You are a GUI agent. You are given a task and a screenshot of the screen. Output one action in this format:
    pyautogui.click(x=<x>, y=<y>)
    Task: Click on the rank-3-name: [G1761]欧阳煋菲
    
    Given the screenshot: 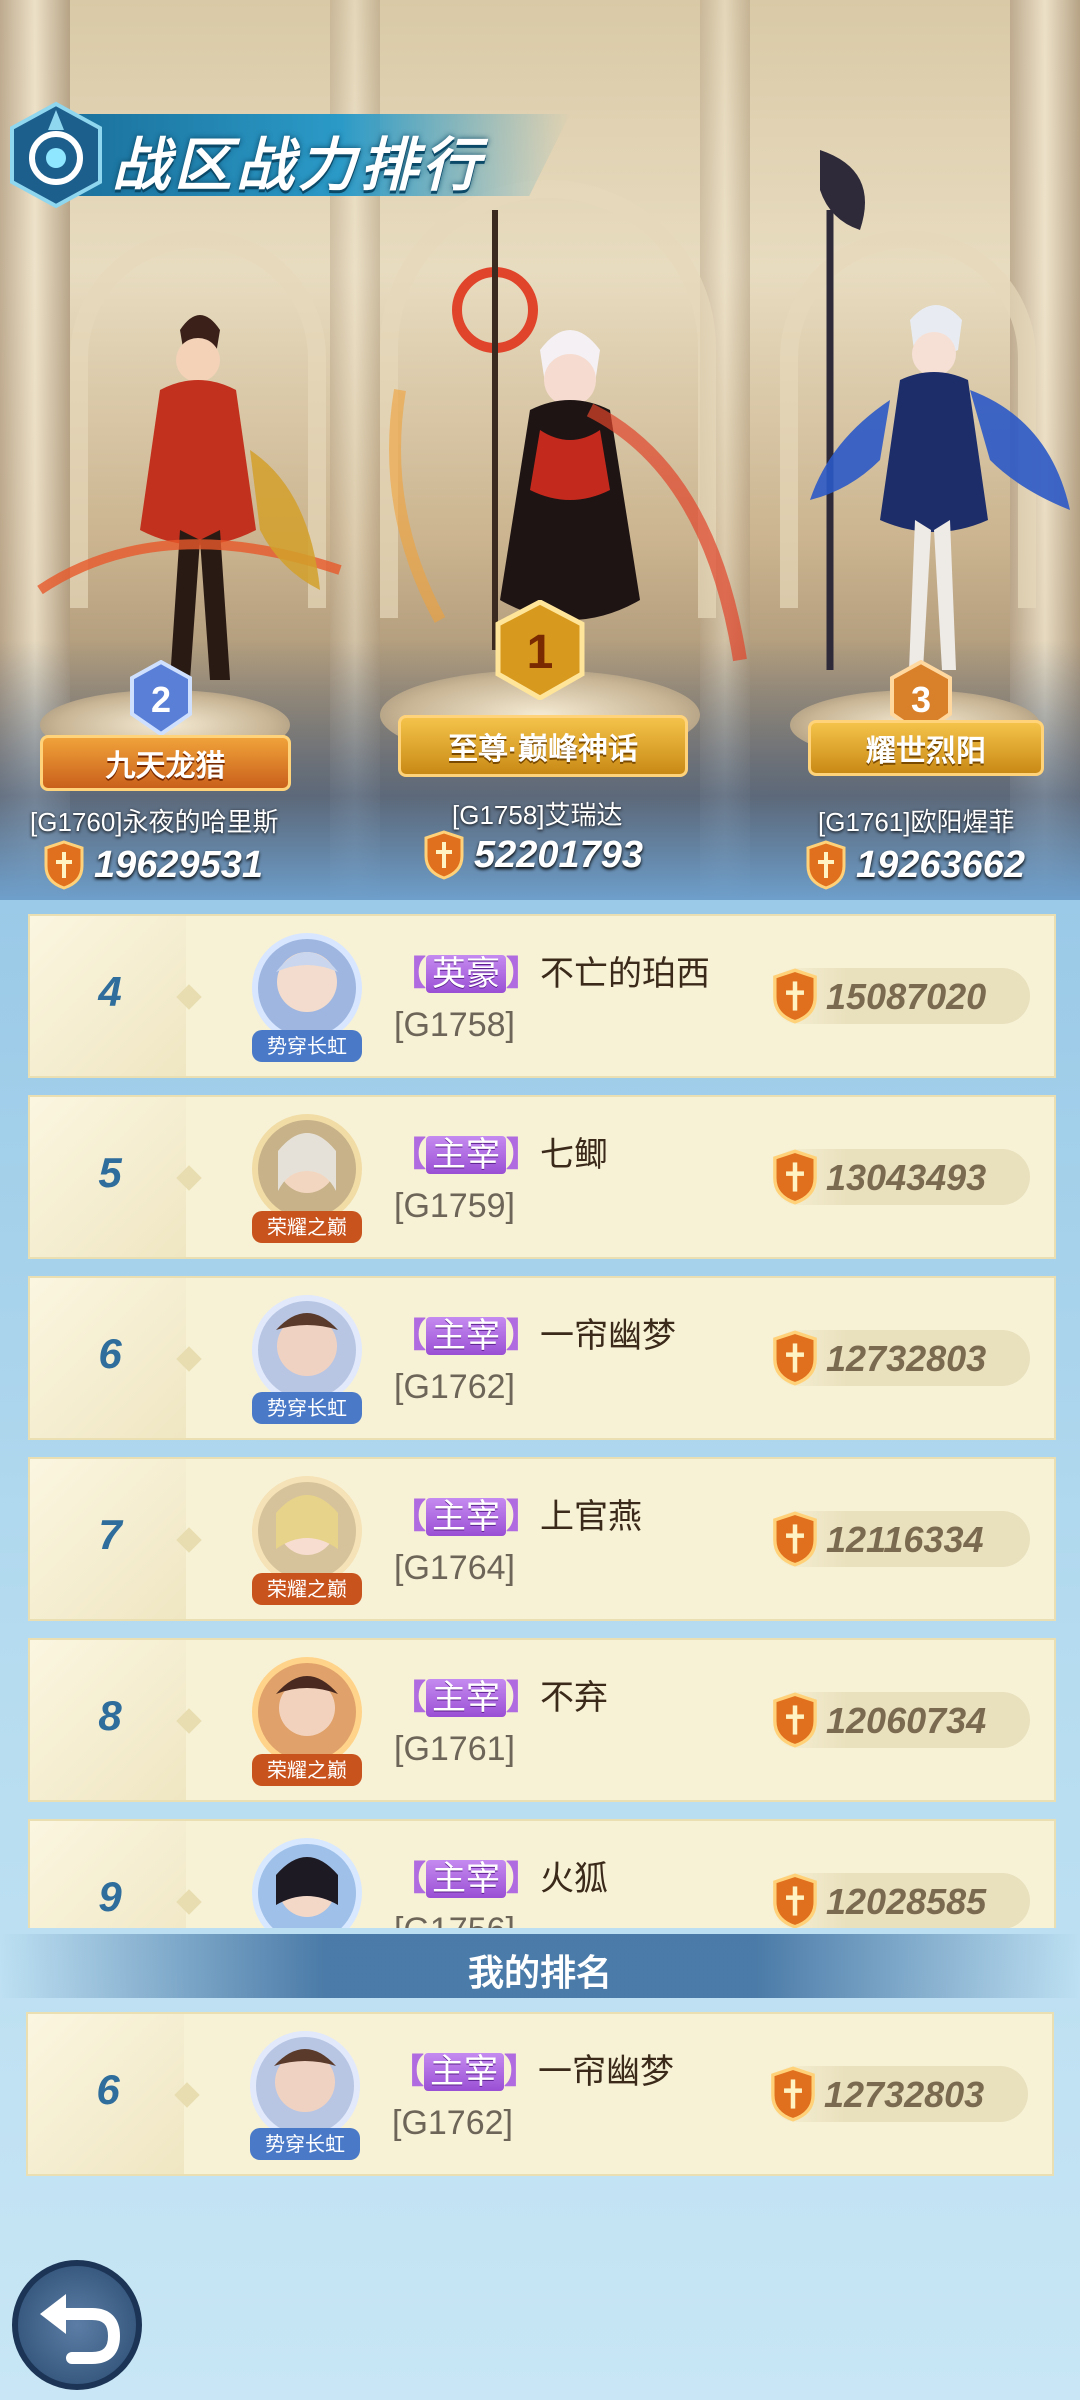 What is the action you would take?
    pyautogui.click(x=916, y=822)
    